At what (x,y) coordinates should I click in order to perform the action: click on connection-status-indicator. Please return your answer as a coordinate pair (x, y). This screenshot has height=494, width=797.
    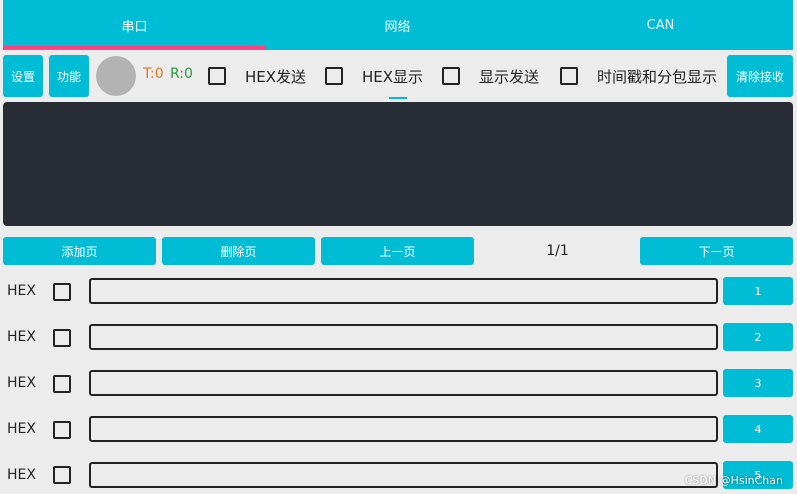
    Looking at the image, I should click on (116, 76).